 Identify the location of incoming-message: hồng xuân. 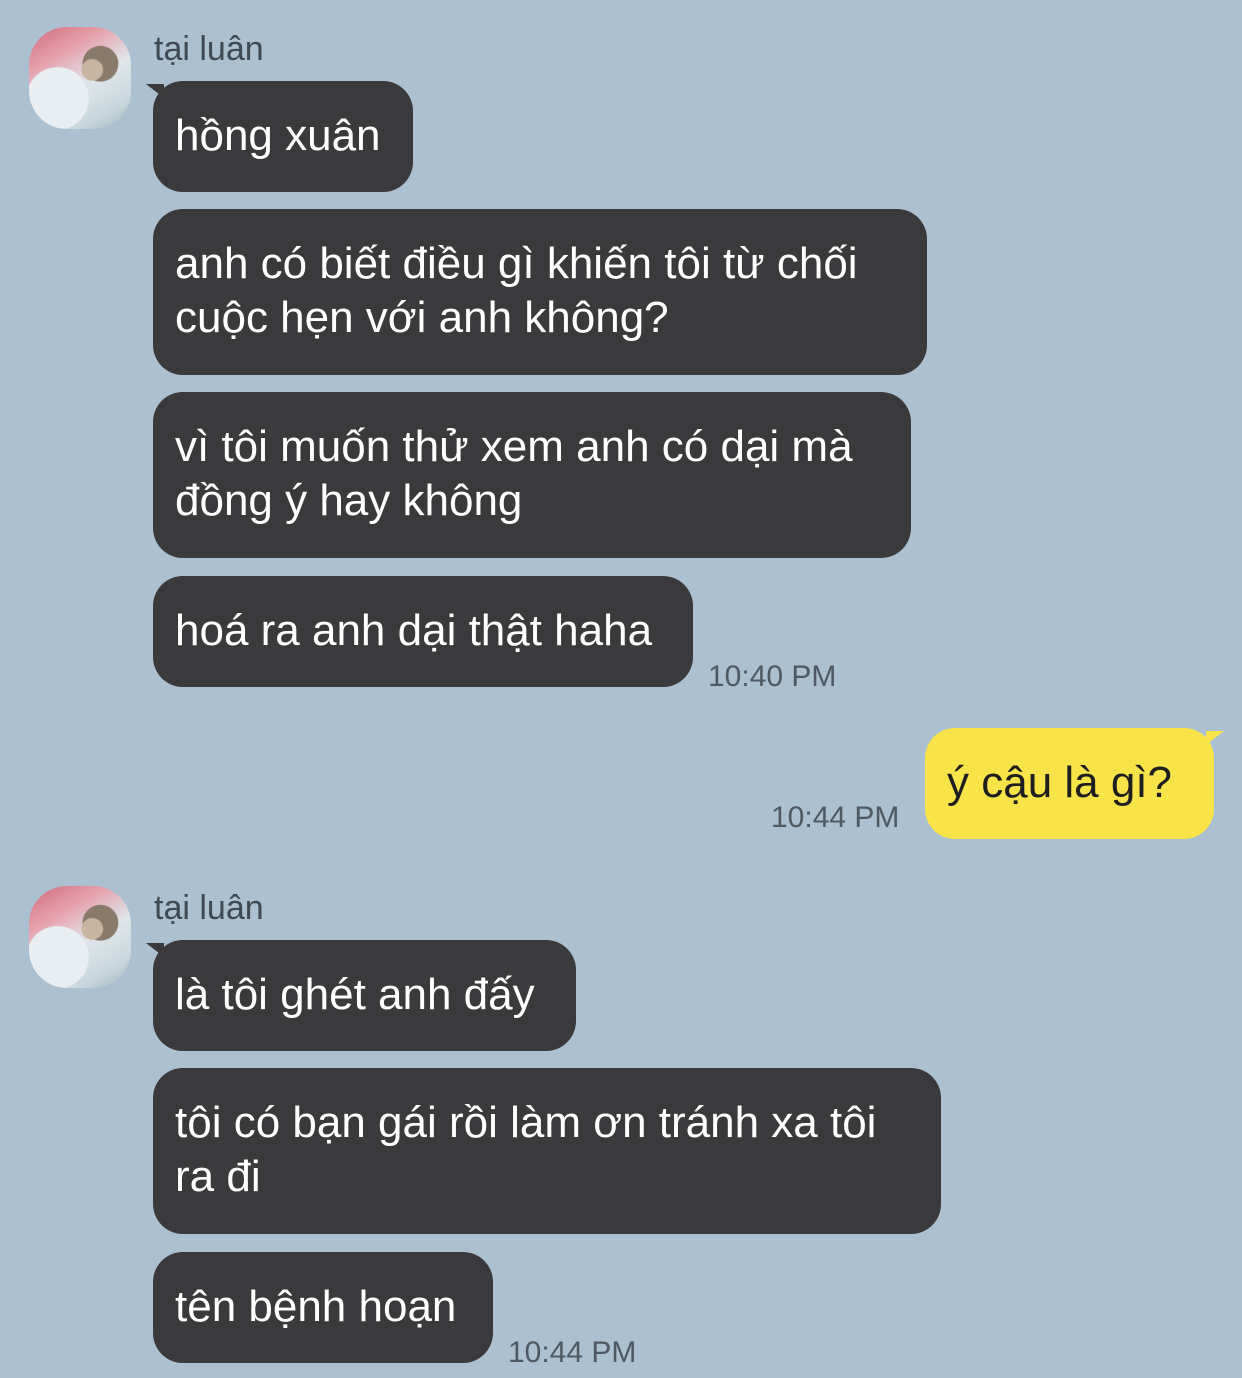
(283, 136).